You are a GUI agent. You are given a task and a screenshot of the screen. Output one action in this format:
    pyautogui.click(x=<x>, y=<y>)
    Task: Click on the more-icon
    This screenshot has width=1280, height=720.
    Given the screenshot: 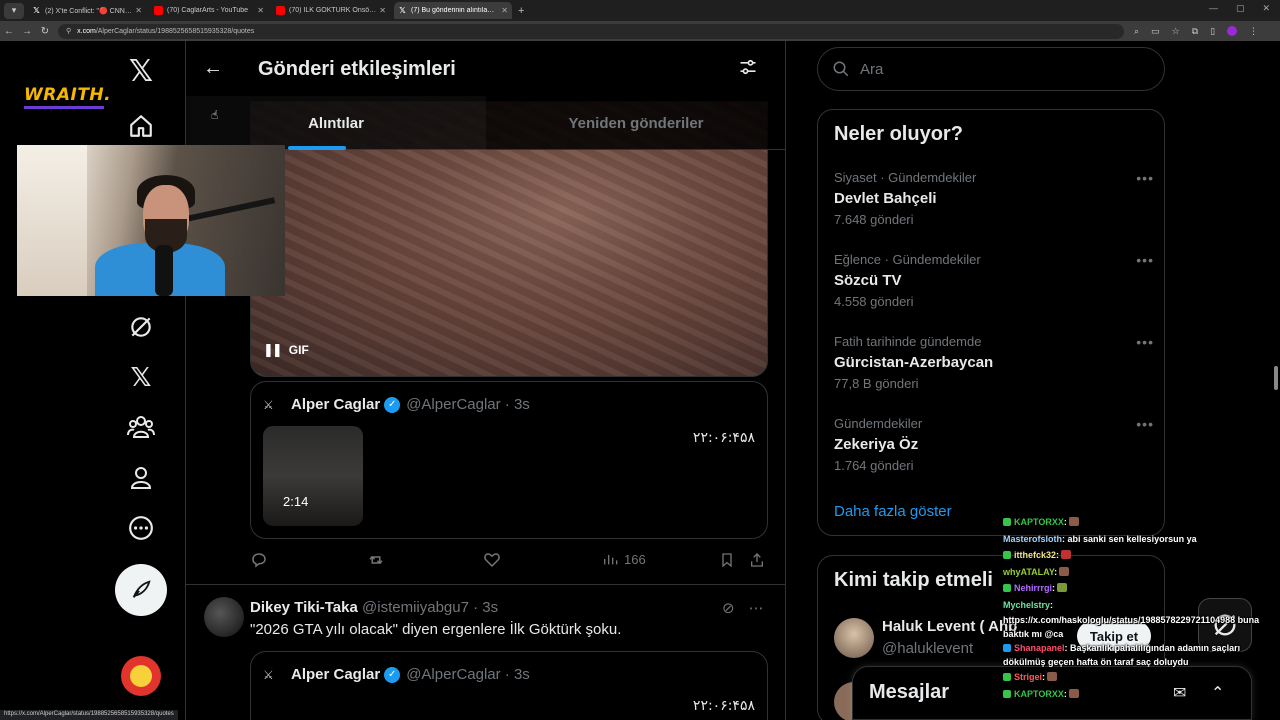 What is the action you would take?
    pyautogui.click(x=141, y=528)
    